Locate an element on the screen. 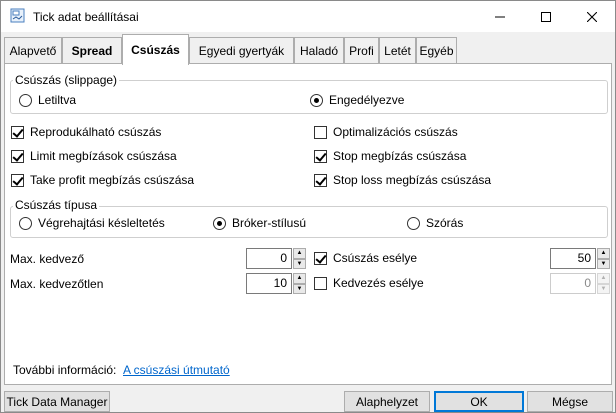 The width and height of the screenshot is (616, 413). close-icon is located at coordinates (592, 16).